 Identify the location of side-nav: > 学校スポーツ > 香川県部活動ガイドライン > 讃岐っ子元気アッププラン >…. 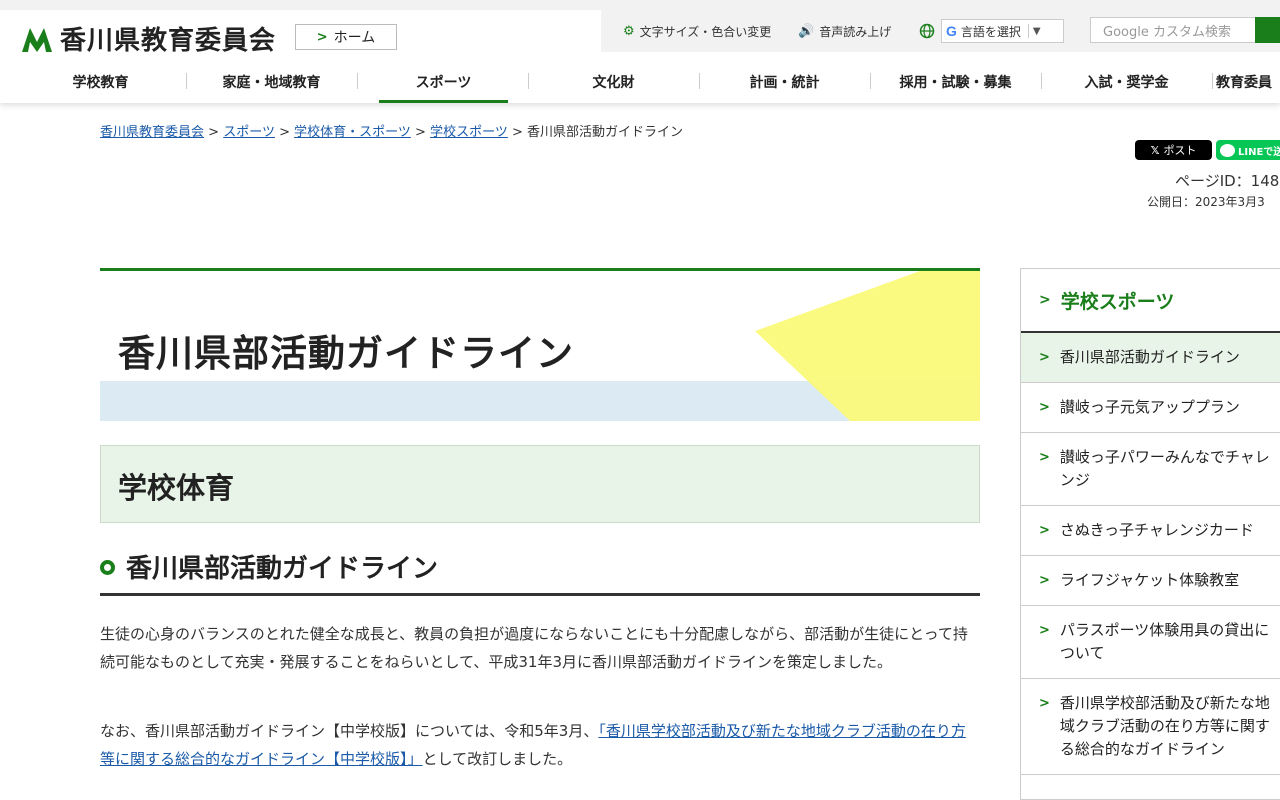
(1150, 534).